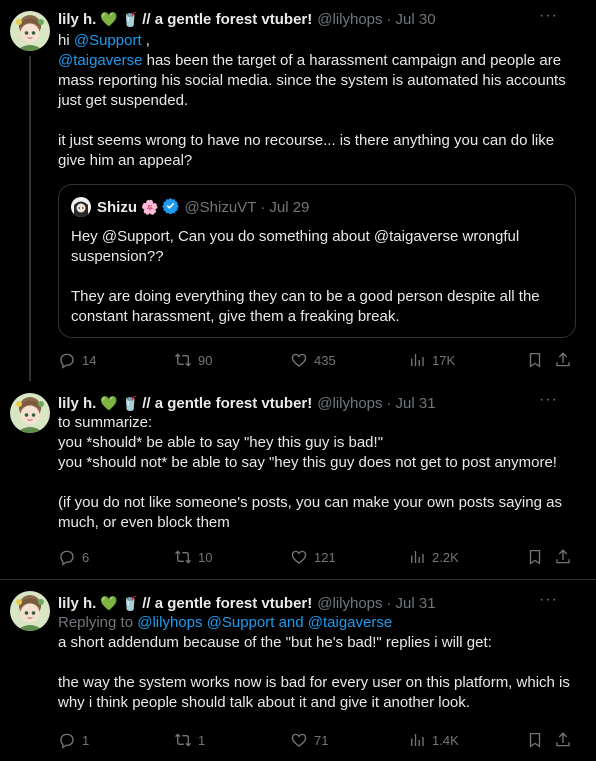 Image resolution: width=596 pixels, height=761 pixels. I want to click on like-button: 71, so click(309, 740).